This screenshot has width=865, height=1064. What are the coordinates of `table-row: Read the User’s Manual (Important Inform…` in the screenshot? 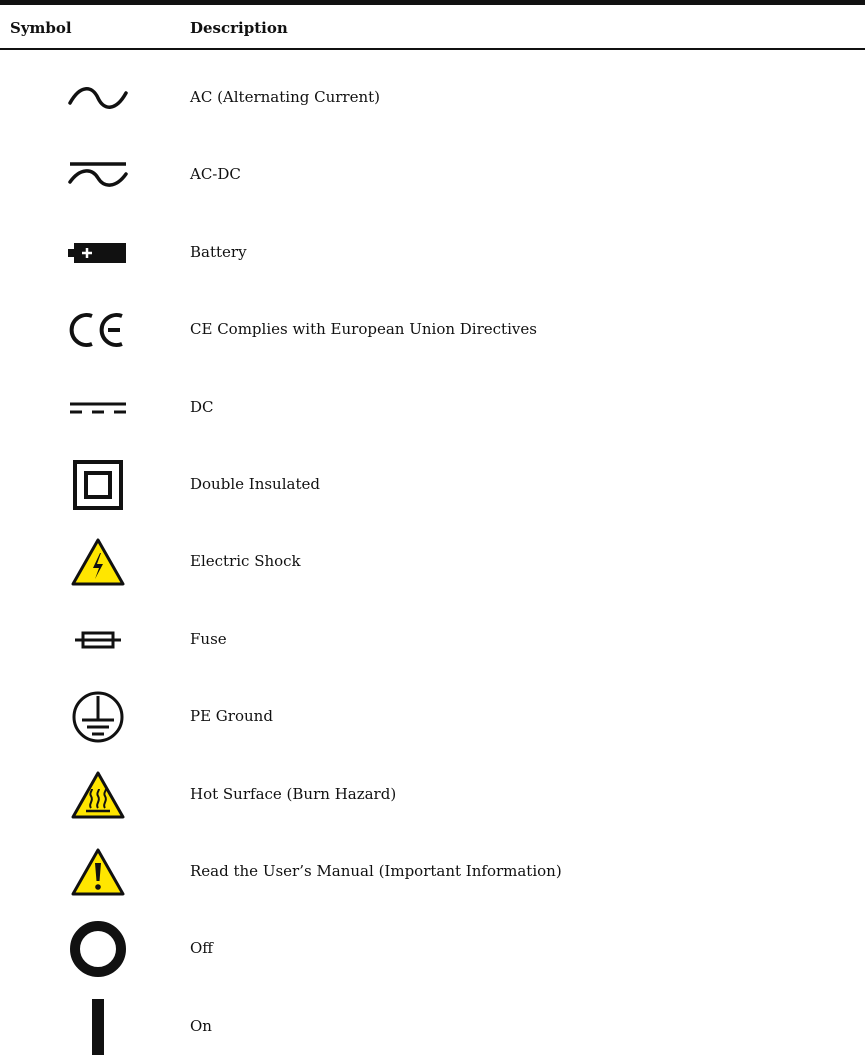 It's located at (432, 870).